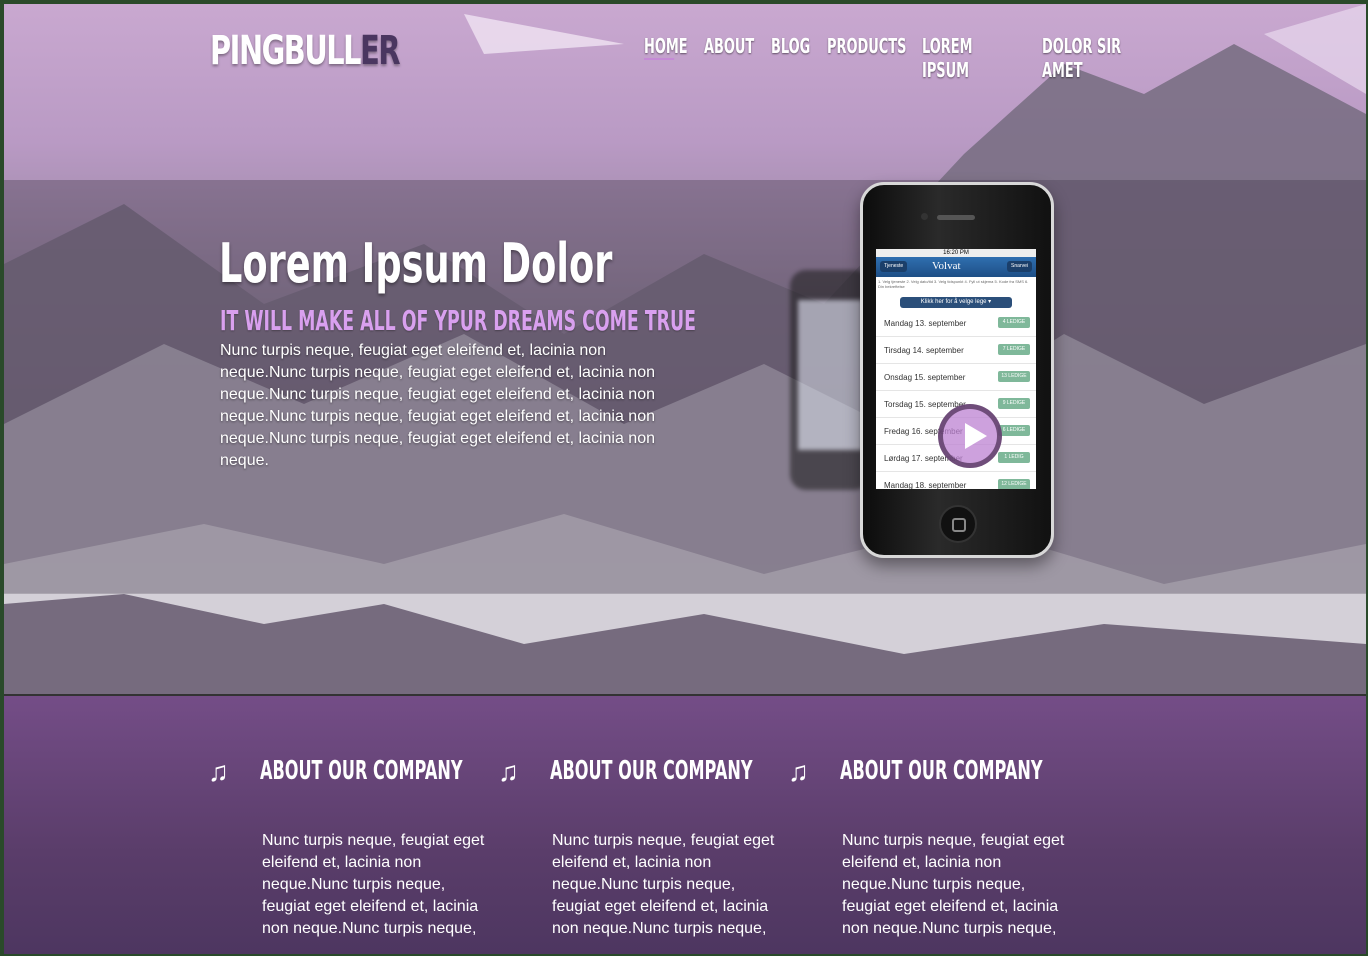 This screenshot has height=956, width=1368. Describe the element at coordinates (380, 51) in the screenshot. I see `logo-accent: ER` at that location.